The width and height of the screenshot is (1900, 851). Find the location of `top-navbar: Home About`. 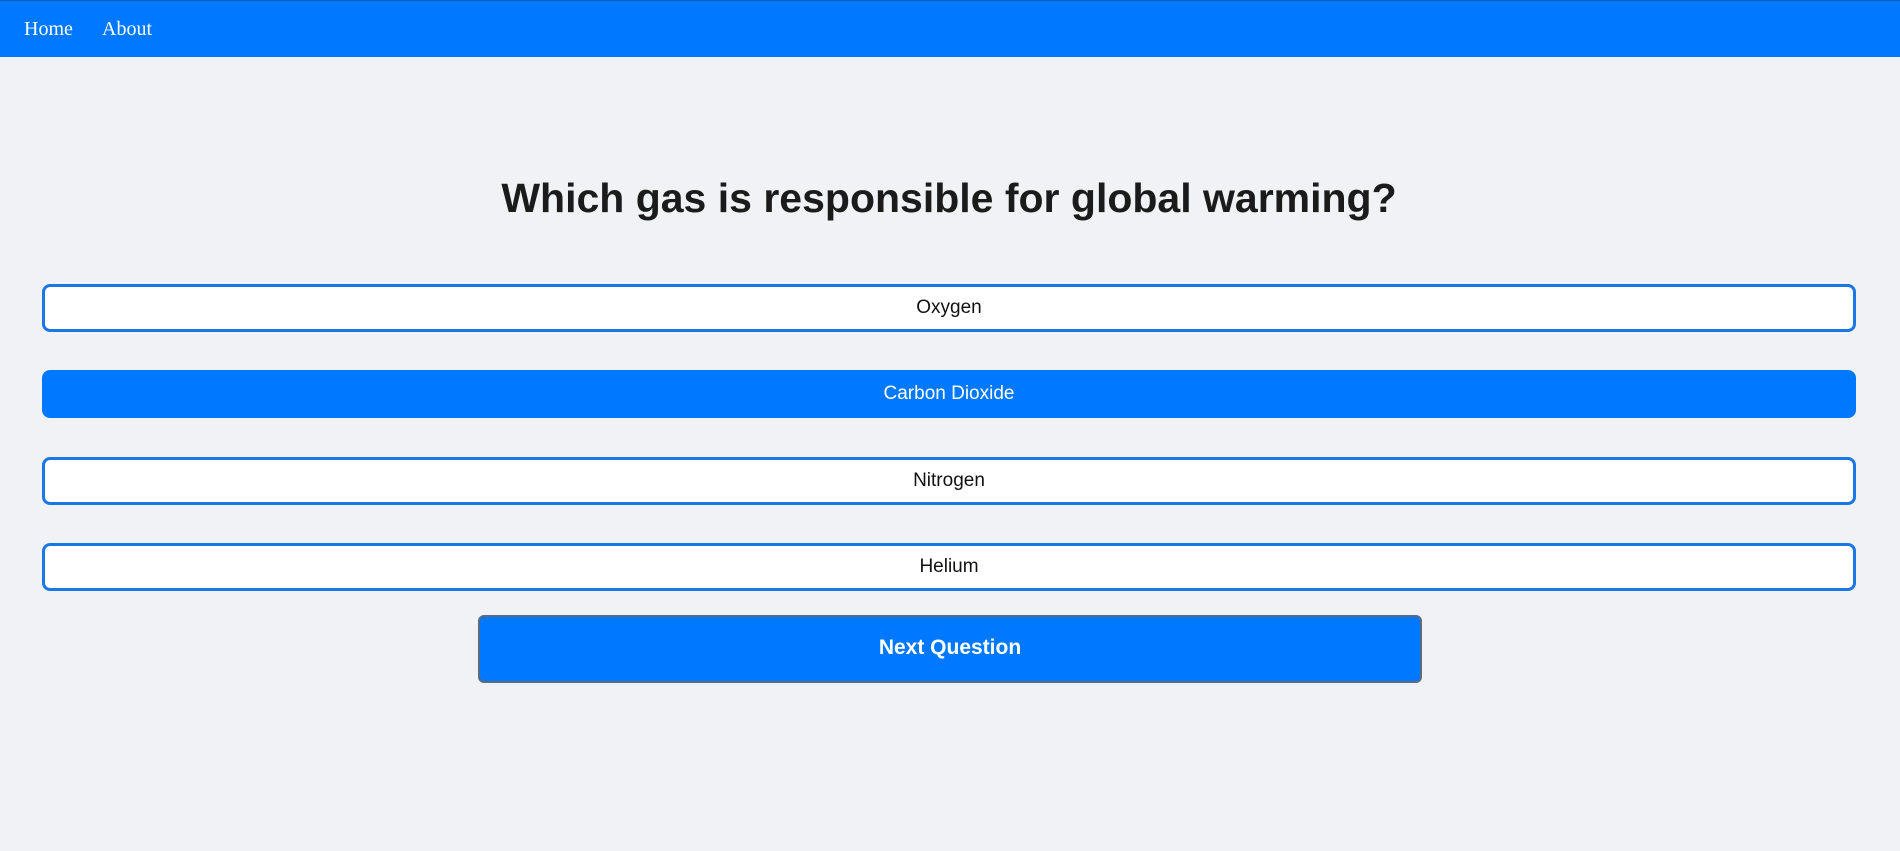

top-navbar: Home About is located at coordinates (950, 28).